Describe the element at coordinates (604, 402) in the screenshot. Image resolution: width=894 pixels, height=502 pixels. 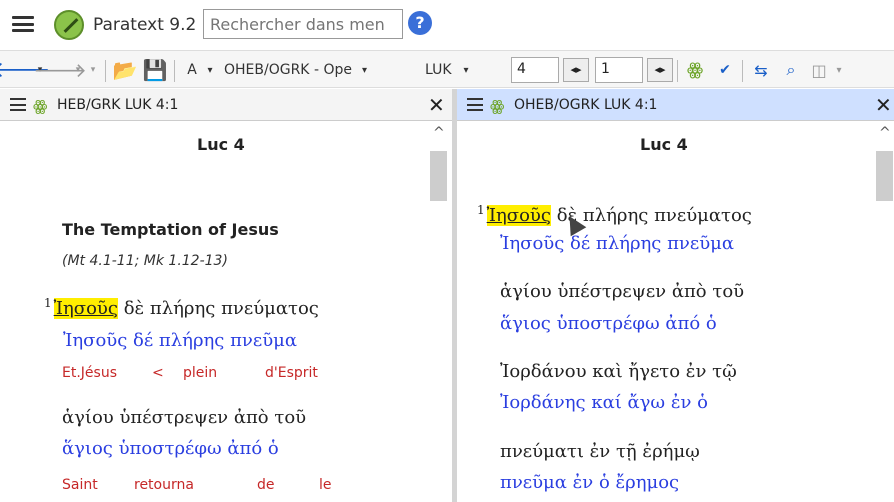
I see `lemma-line: Ἰορδάνης καί ἄγω ἐν ὁ` at that location.